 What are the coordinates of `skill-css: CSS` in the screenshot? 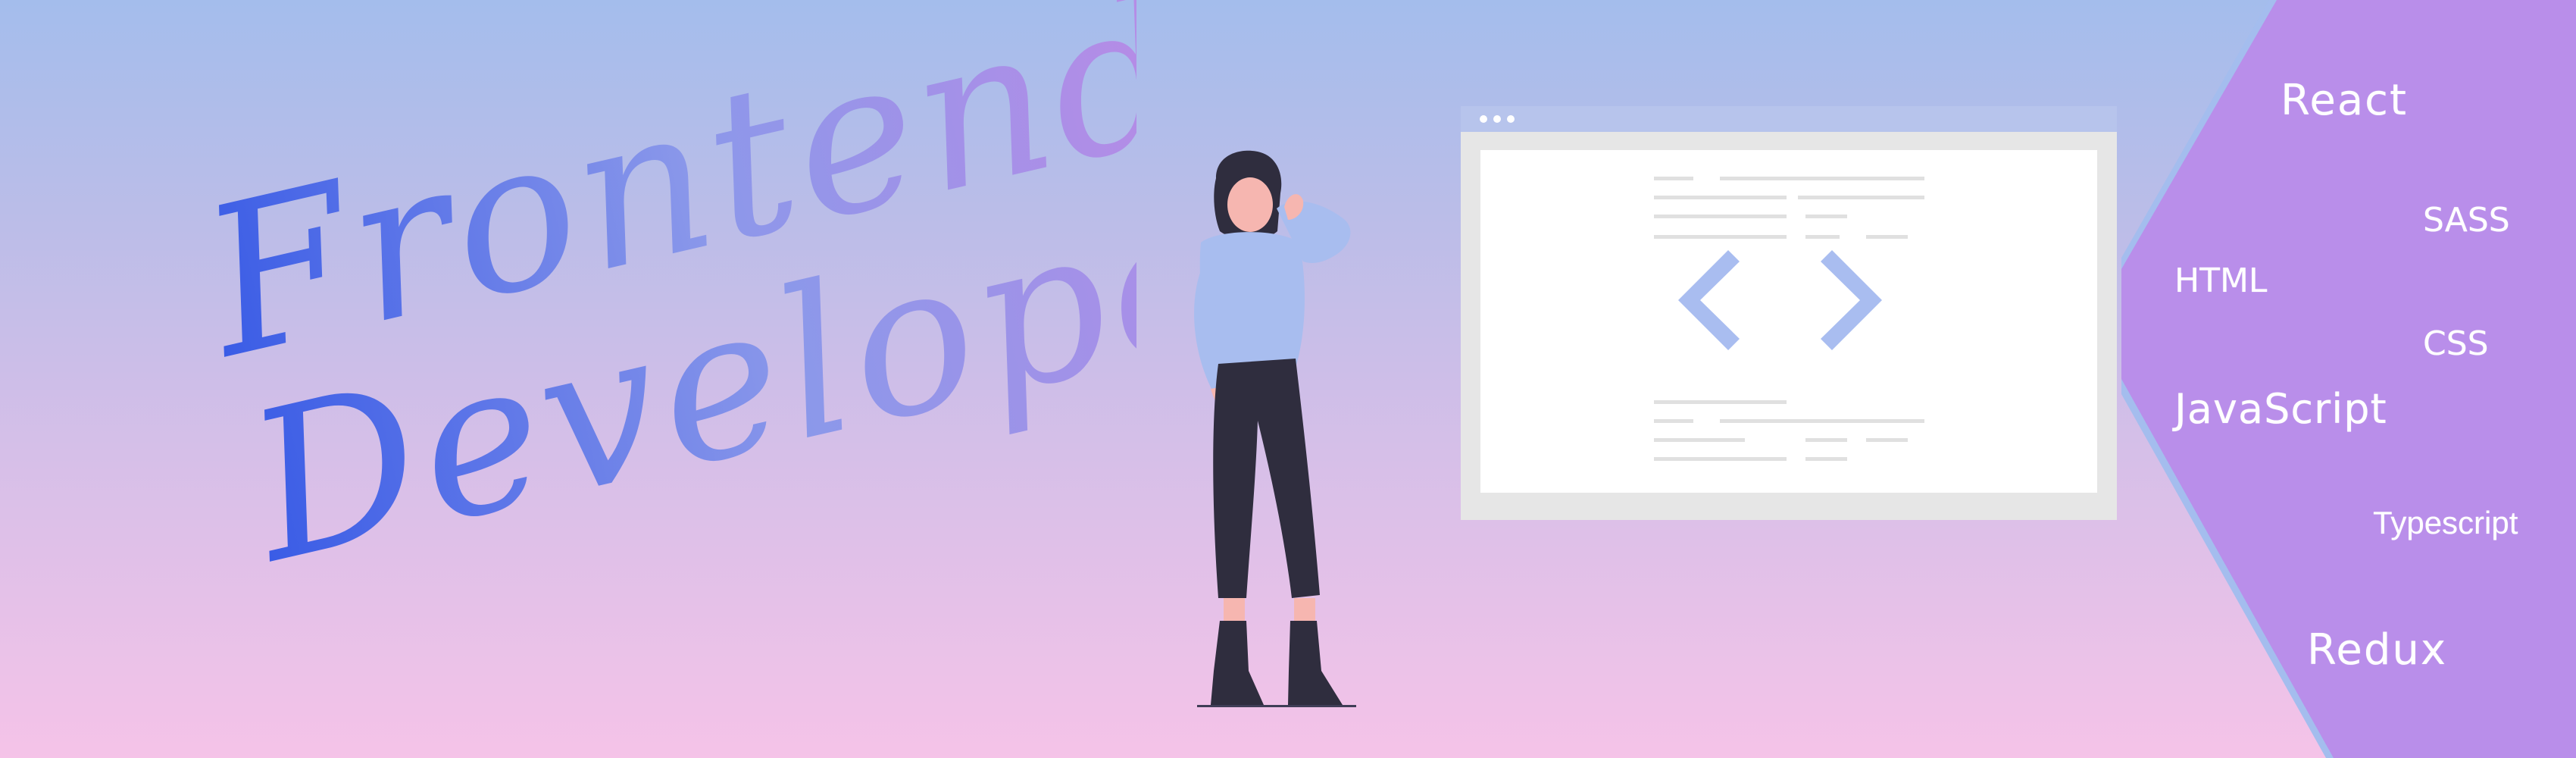 It's located at (2456, 343).